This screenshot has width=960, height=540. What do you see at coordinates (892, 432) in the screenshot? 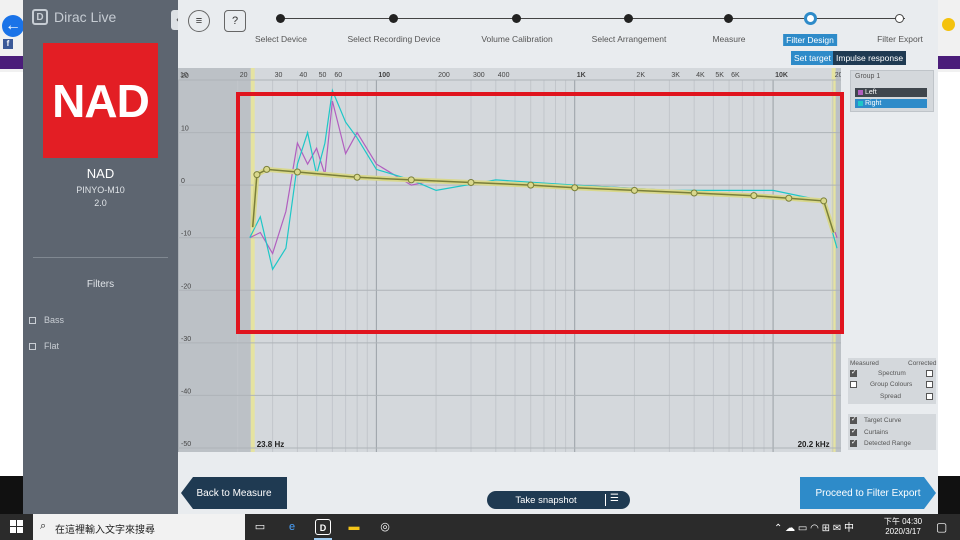
I see `curve-options: Target Curve Curtains Detected Range` at bounding box center [892, 432].